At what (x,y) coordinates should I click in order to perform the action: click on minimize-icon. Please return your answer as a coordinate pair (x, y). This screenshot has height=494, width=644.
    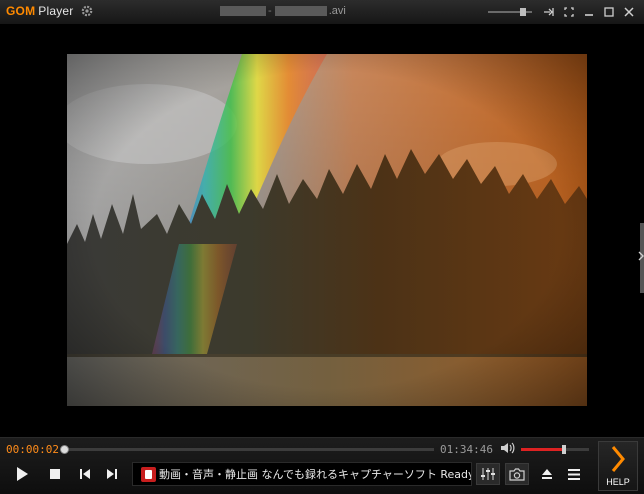
    Looking at the image, I should click on (589, 12).